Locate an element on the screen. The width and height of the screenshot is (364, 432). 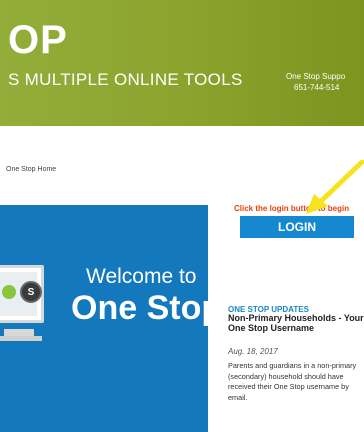
login-button: LOGIN is located at coordinates (297, 227).